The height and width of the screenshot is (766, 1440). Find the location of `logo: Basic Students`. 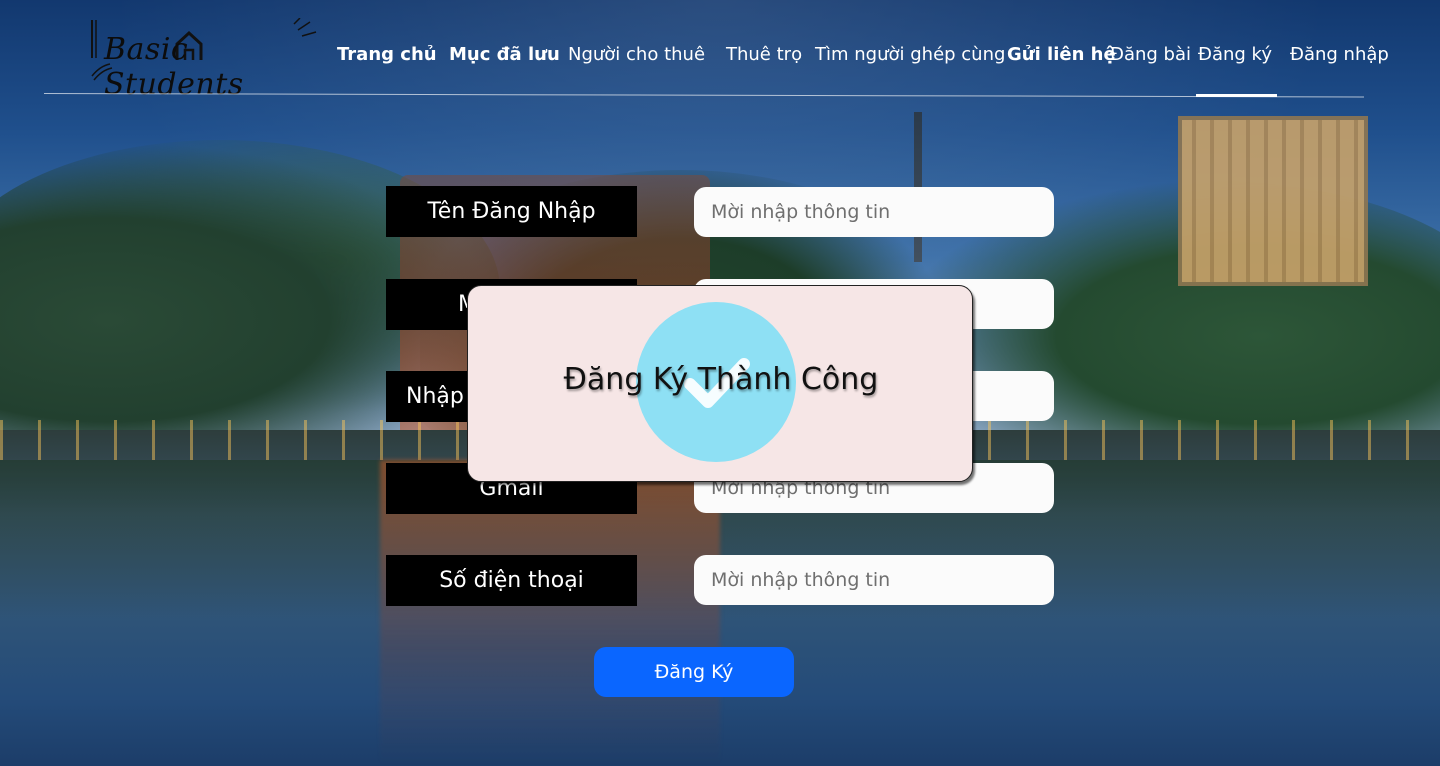

logo: Basic Students is located at coordinates (206, 60).